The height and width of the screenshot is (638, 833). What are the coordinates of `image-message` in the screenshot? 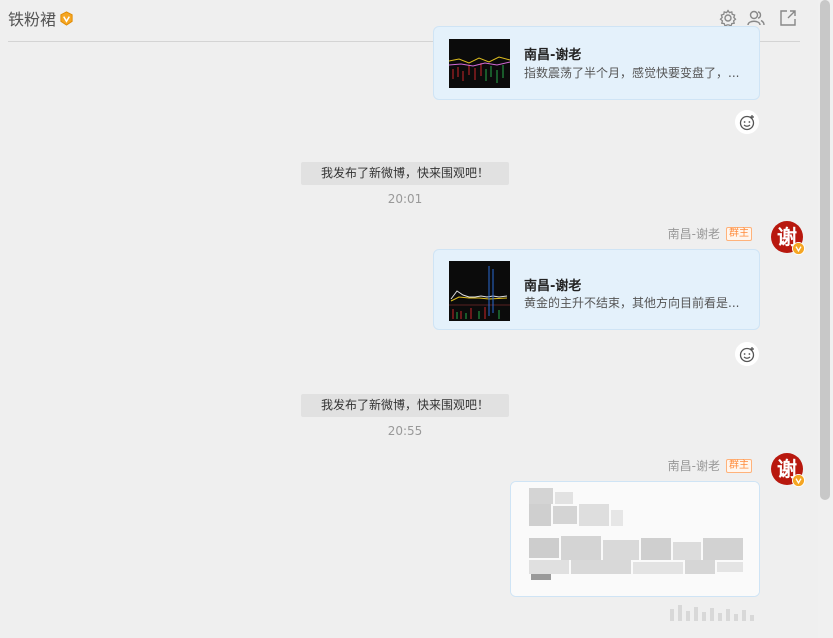 It's located at (635, 539).